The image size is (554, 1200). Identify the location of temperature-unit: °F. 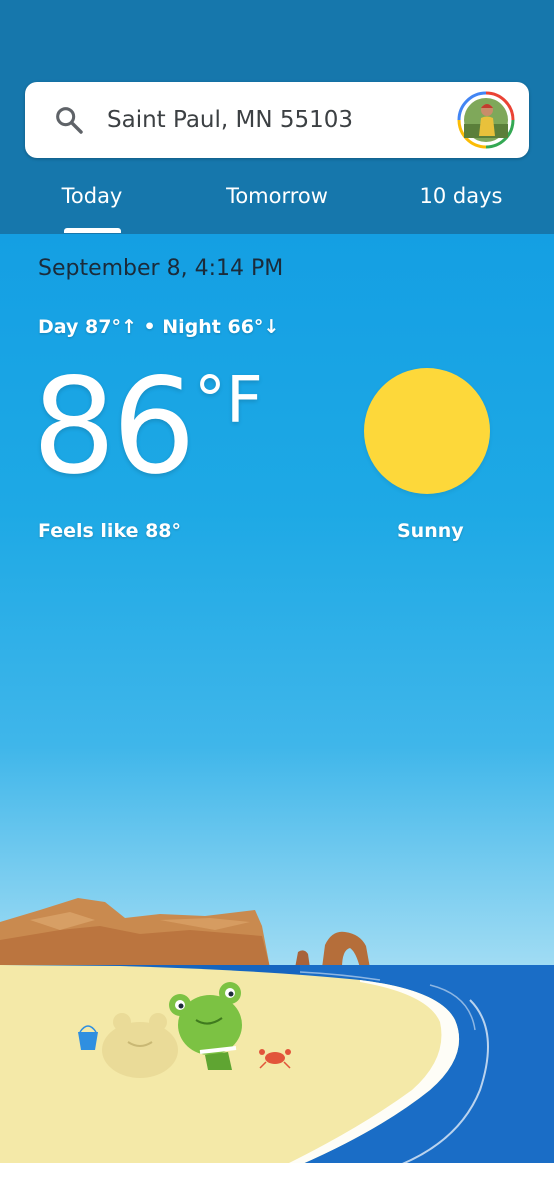
(228, 401).